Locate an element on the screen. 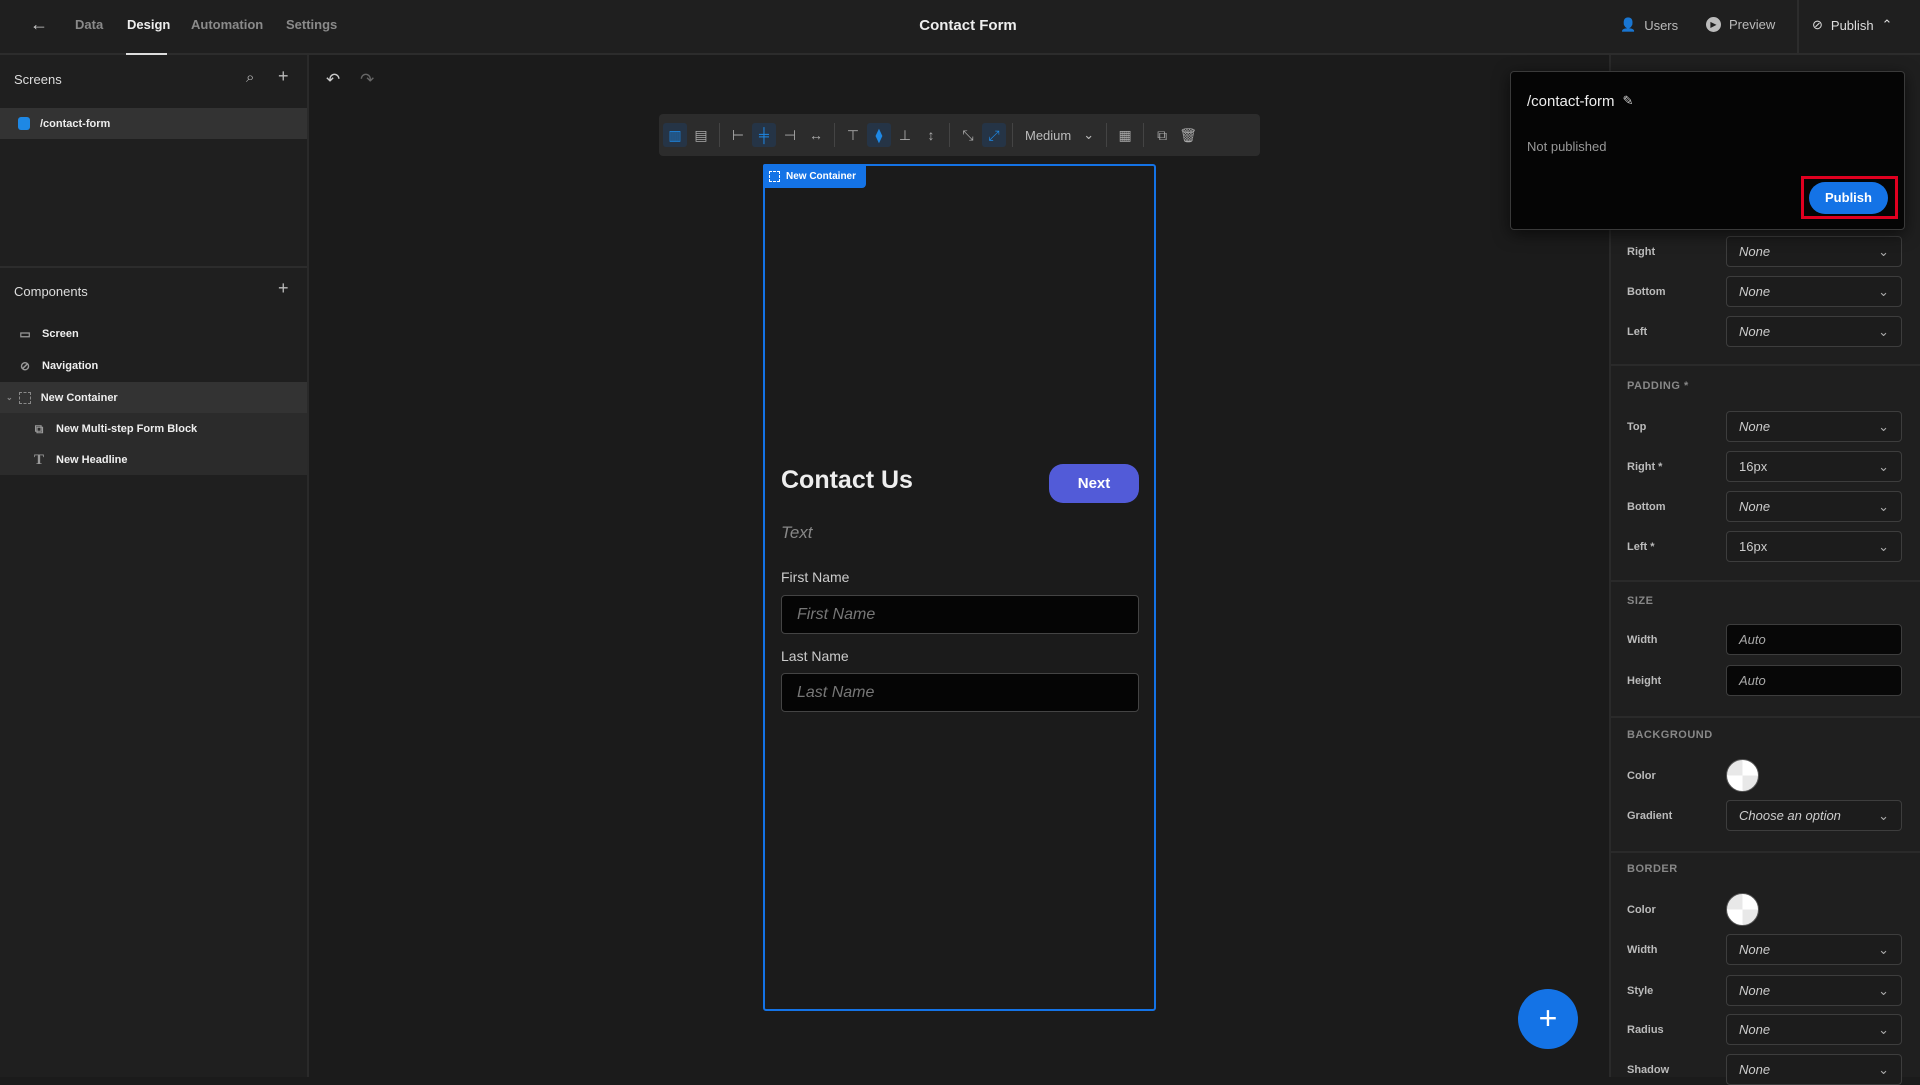  stretch-vertical-icon: ↕ is located at coordinates (931, 135).